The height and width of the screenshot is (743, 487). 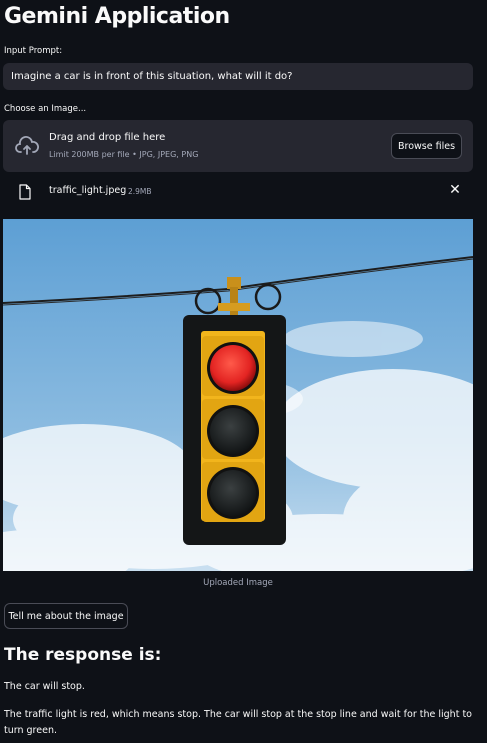 I want to click on close-icon: ✕, so click(x=455, y=190).